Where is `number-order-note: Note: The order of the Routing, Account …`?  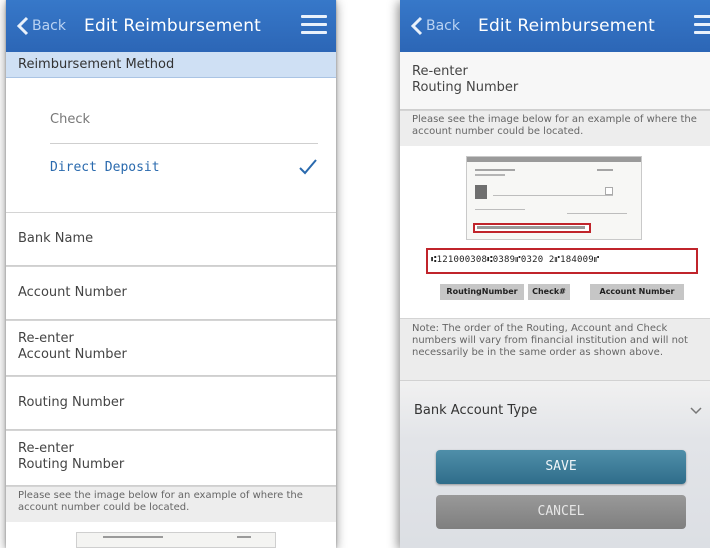
number-order-note: Note: The order of the Routing, Account … is located at coordinates (555, 349).